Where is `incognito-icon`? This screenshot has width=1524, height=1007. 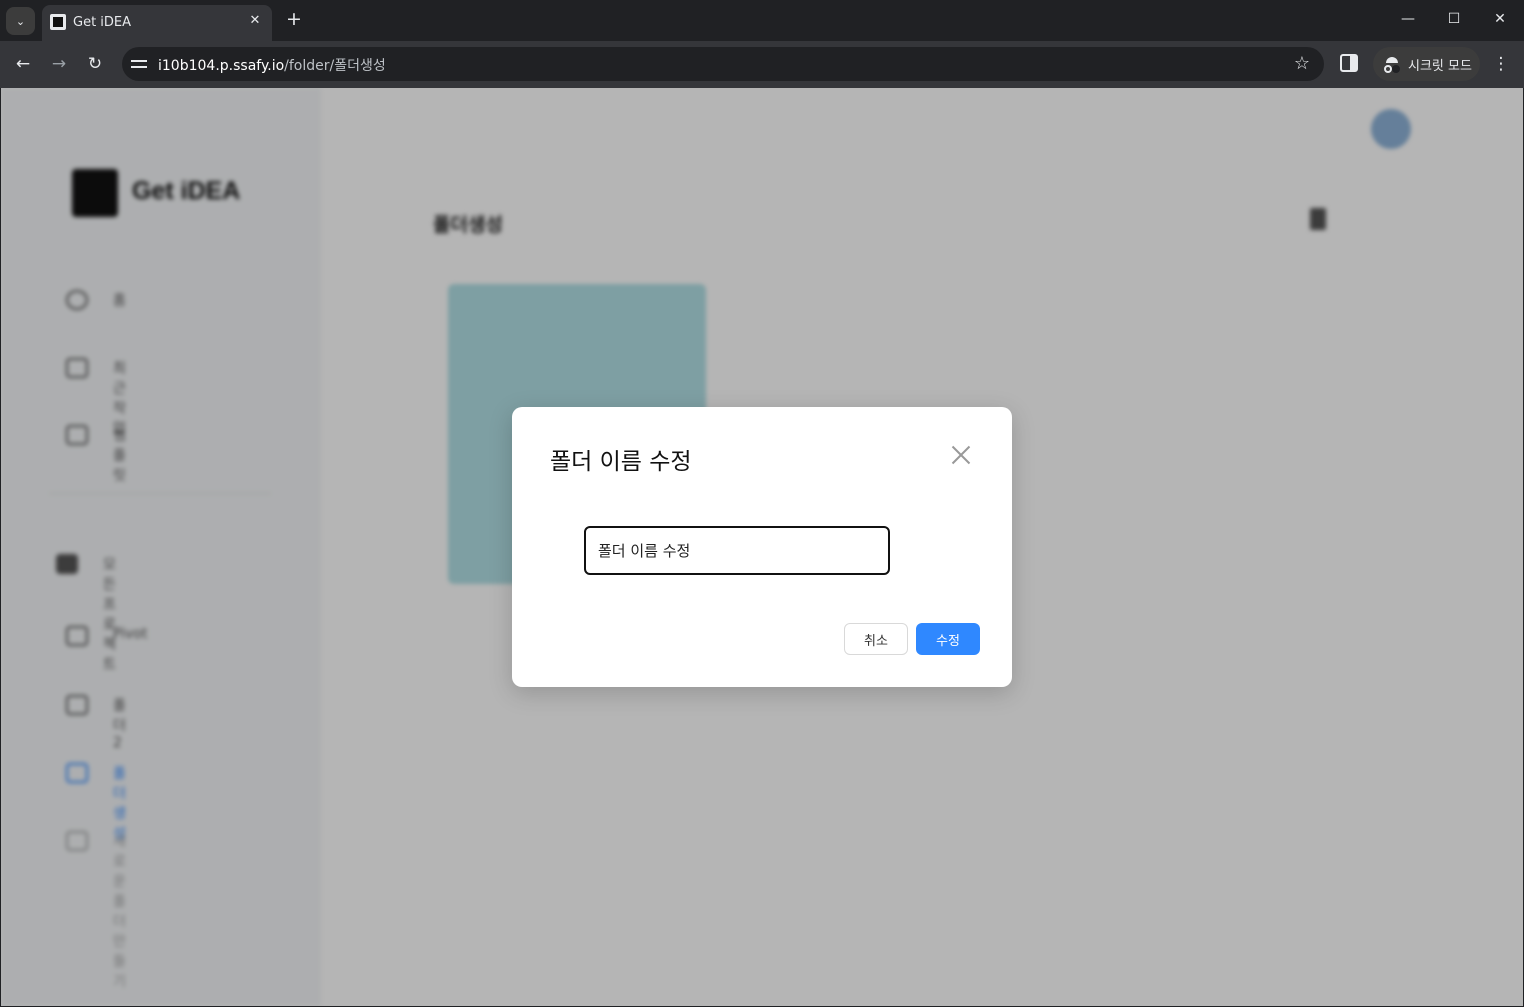
incognito-icon is located at coordinates (1392, 64).